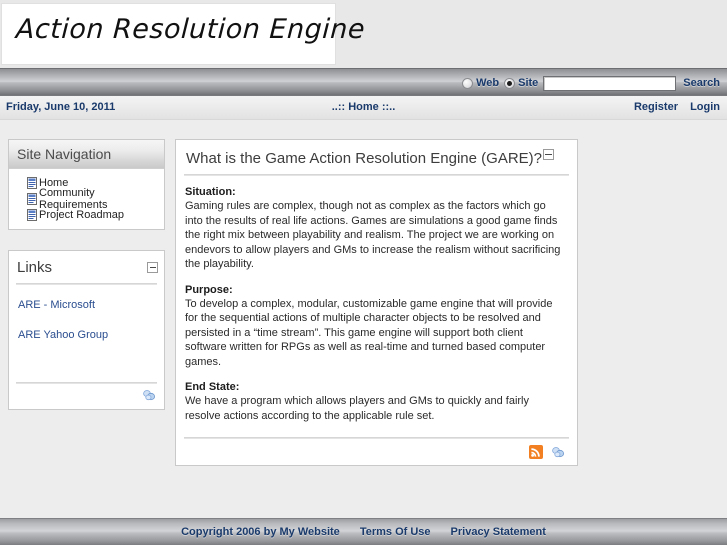  I want to click on rss-icon, so click(536, 452).